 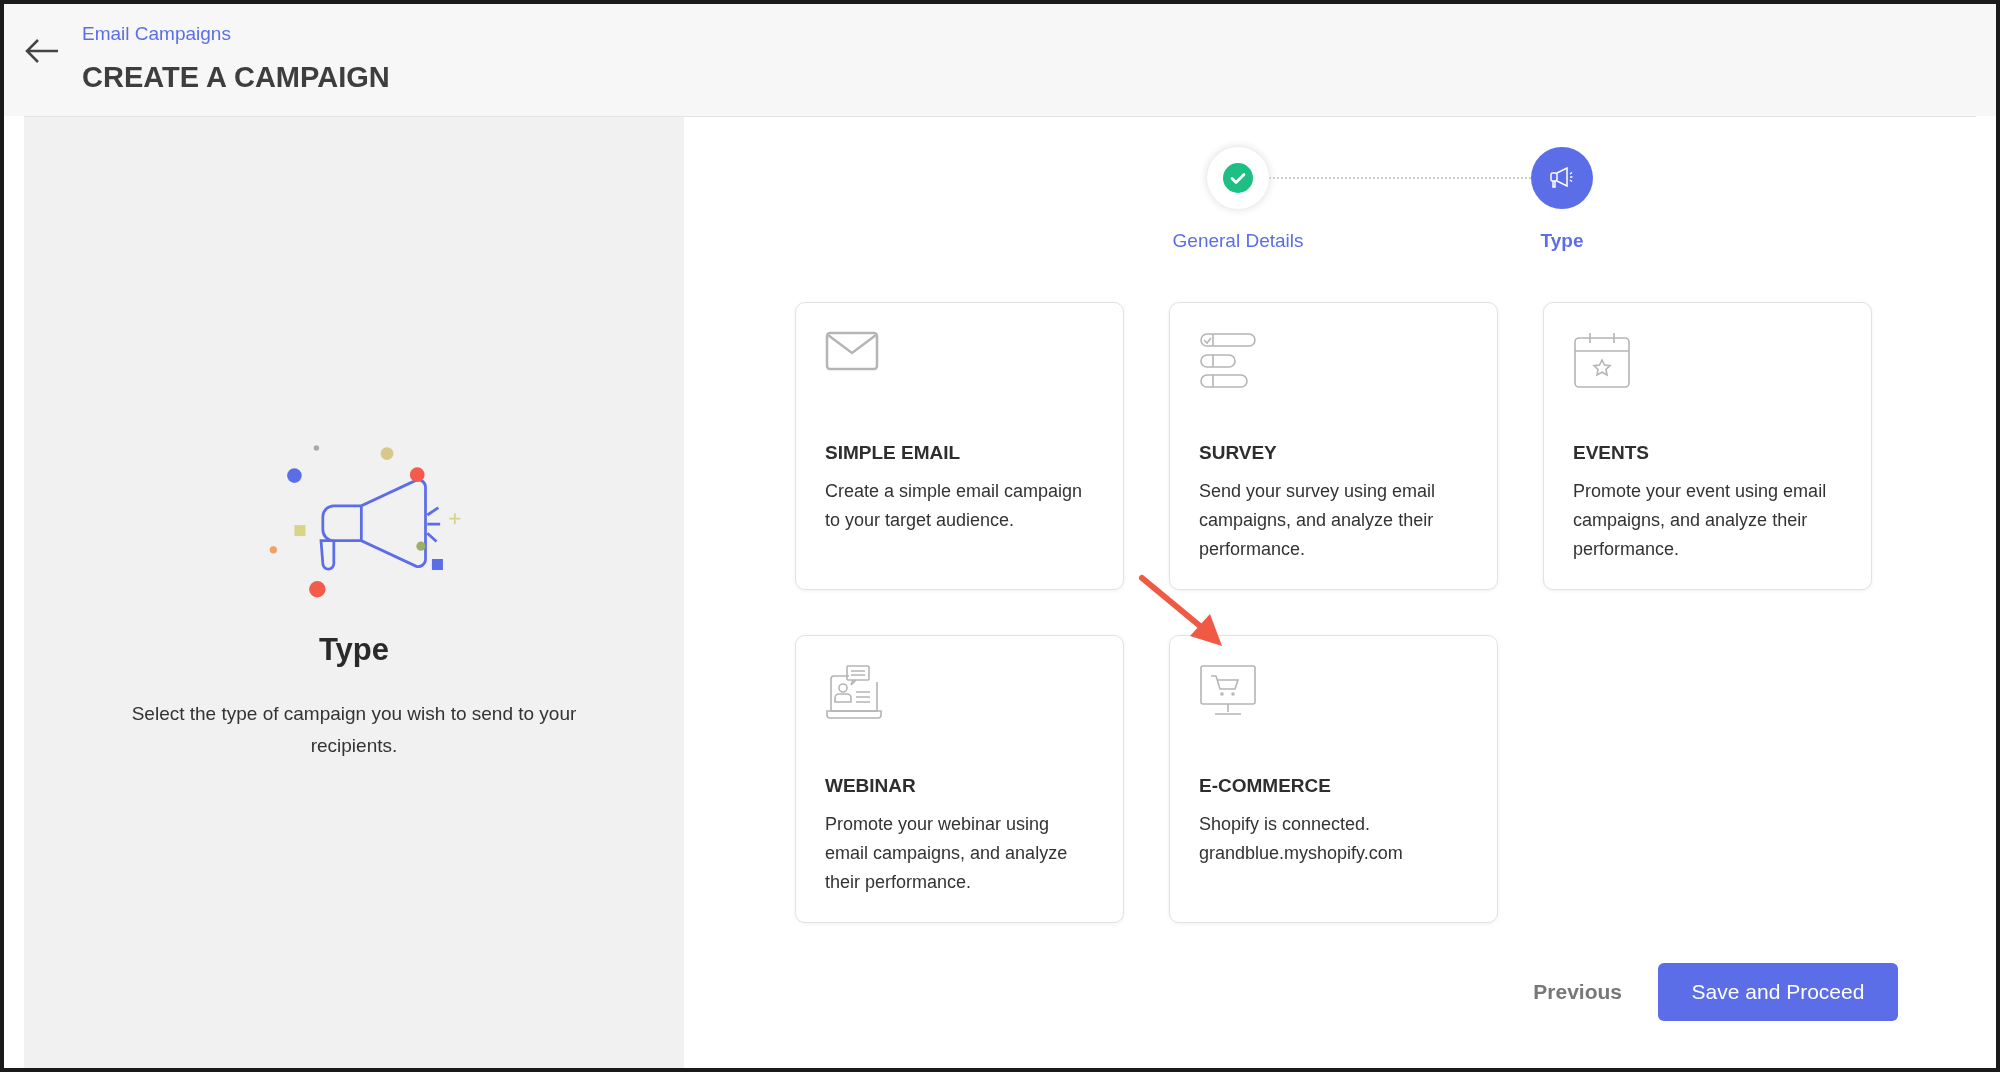 I want to click on card-title: WEBINAR, so click(x=871, y=785).